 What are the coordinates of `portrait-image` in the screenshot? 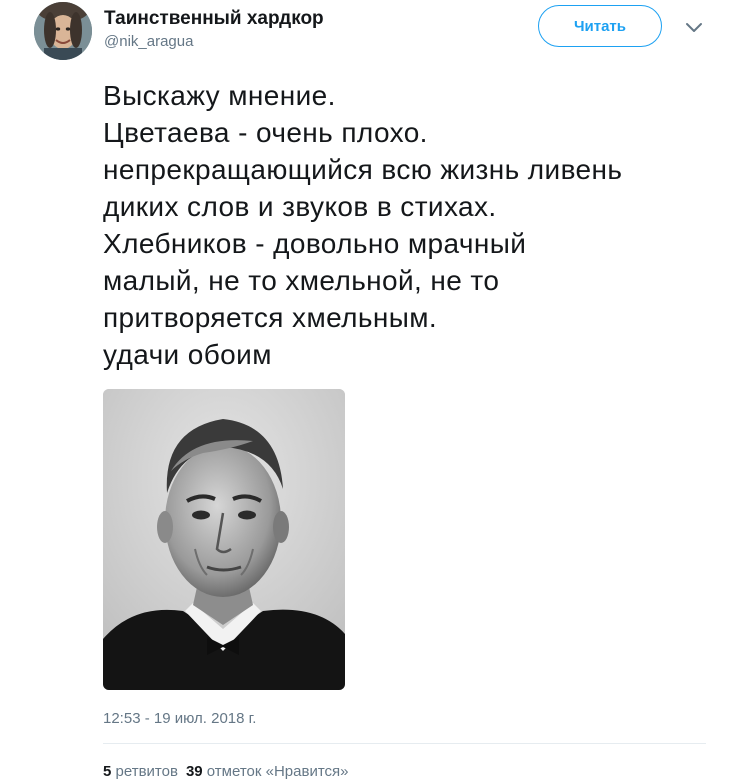 It's located at (224, 539).